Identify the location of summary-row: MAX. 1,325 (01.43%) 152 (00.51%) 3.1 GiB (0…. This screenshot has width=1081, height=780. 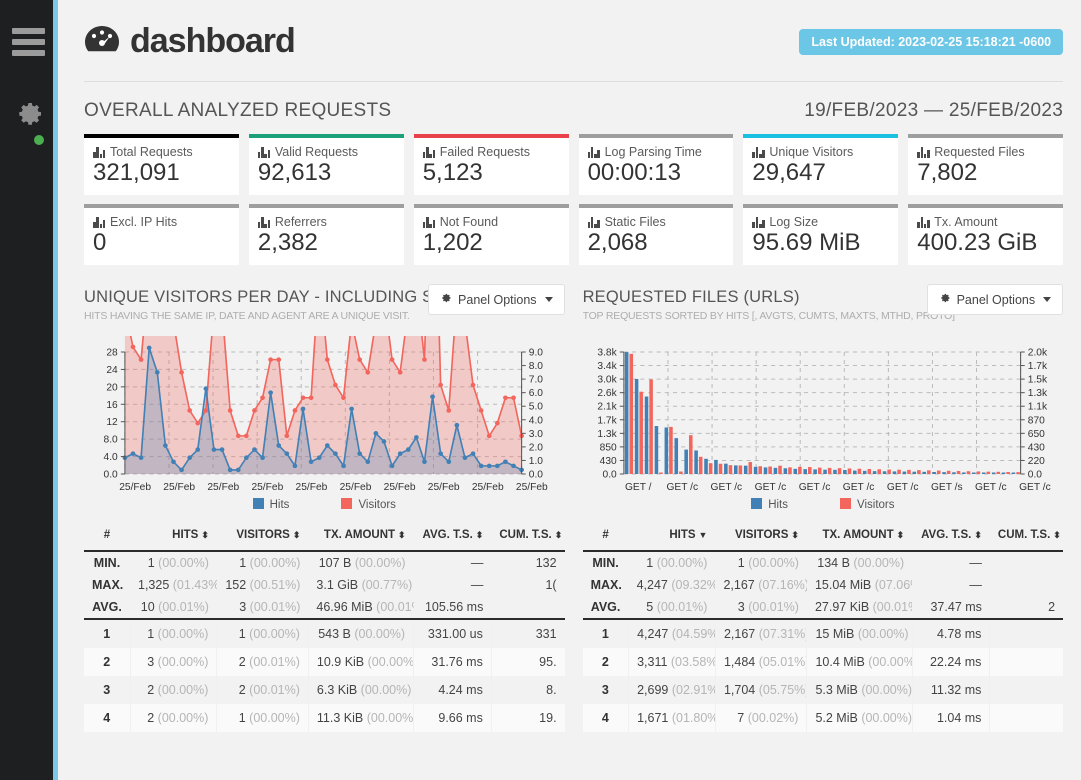
(324, 585).